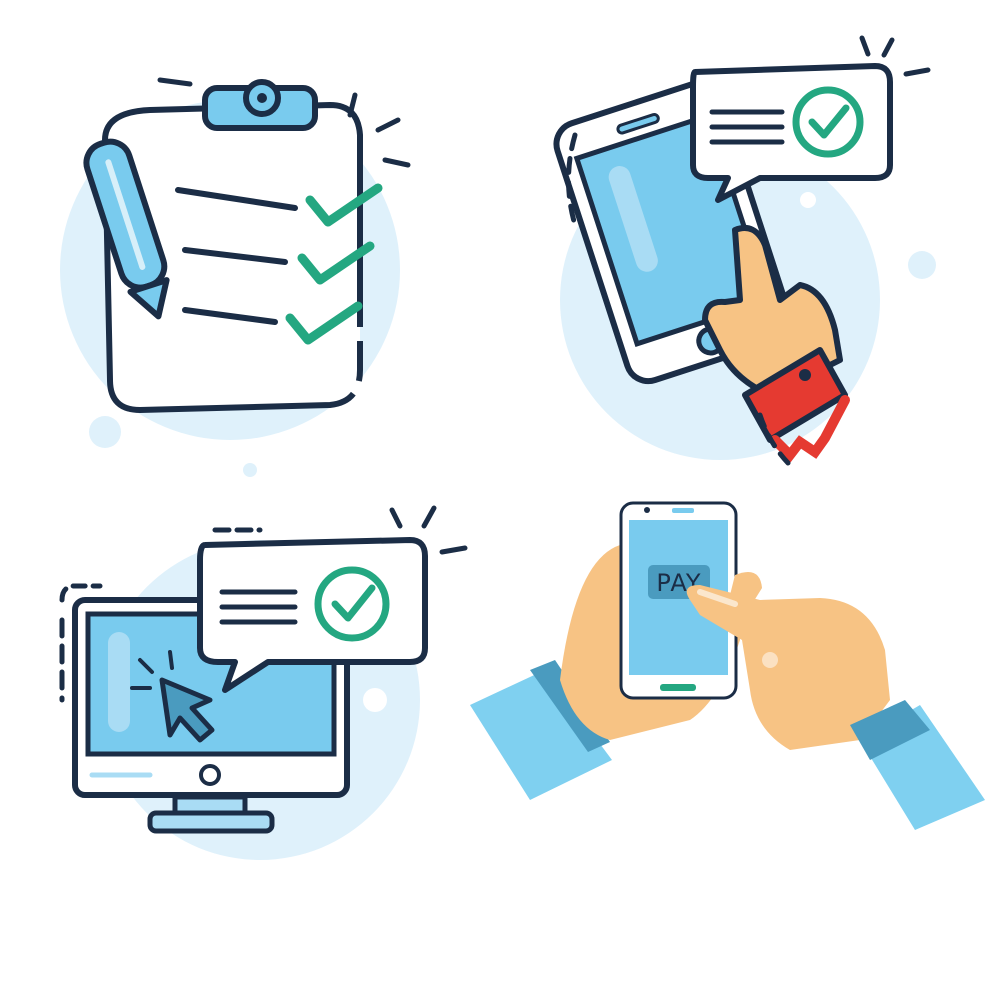 This screenshot has width=1003, height=1003. I want to click on computer-confirmation-icon, so click(263, 682).